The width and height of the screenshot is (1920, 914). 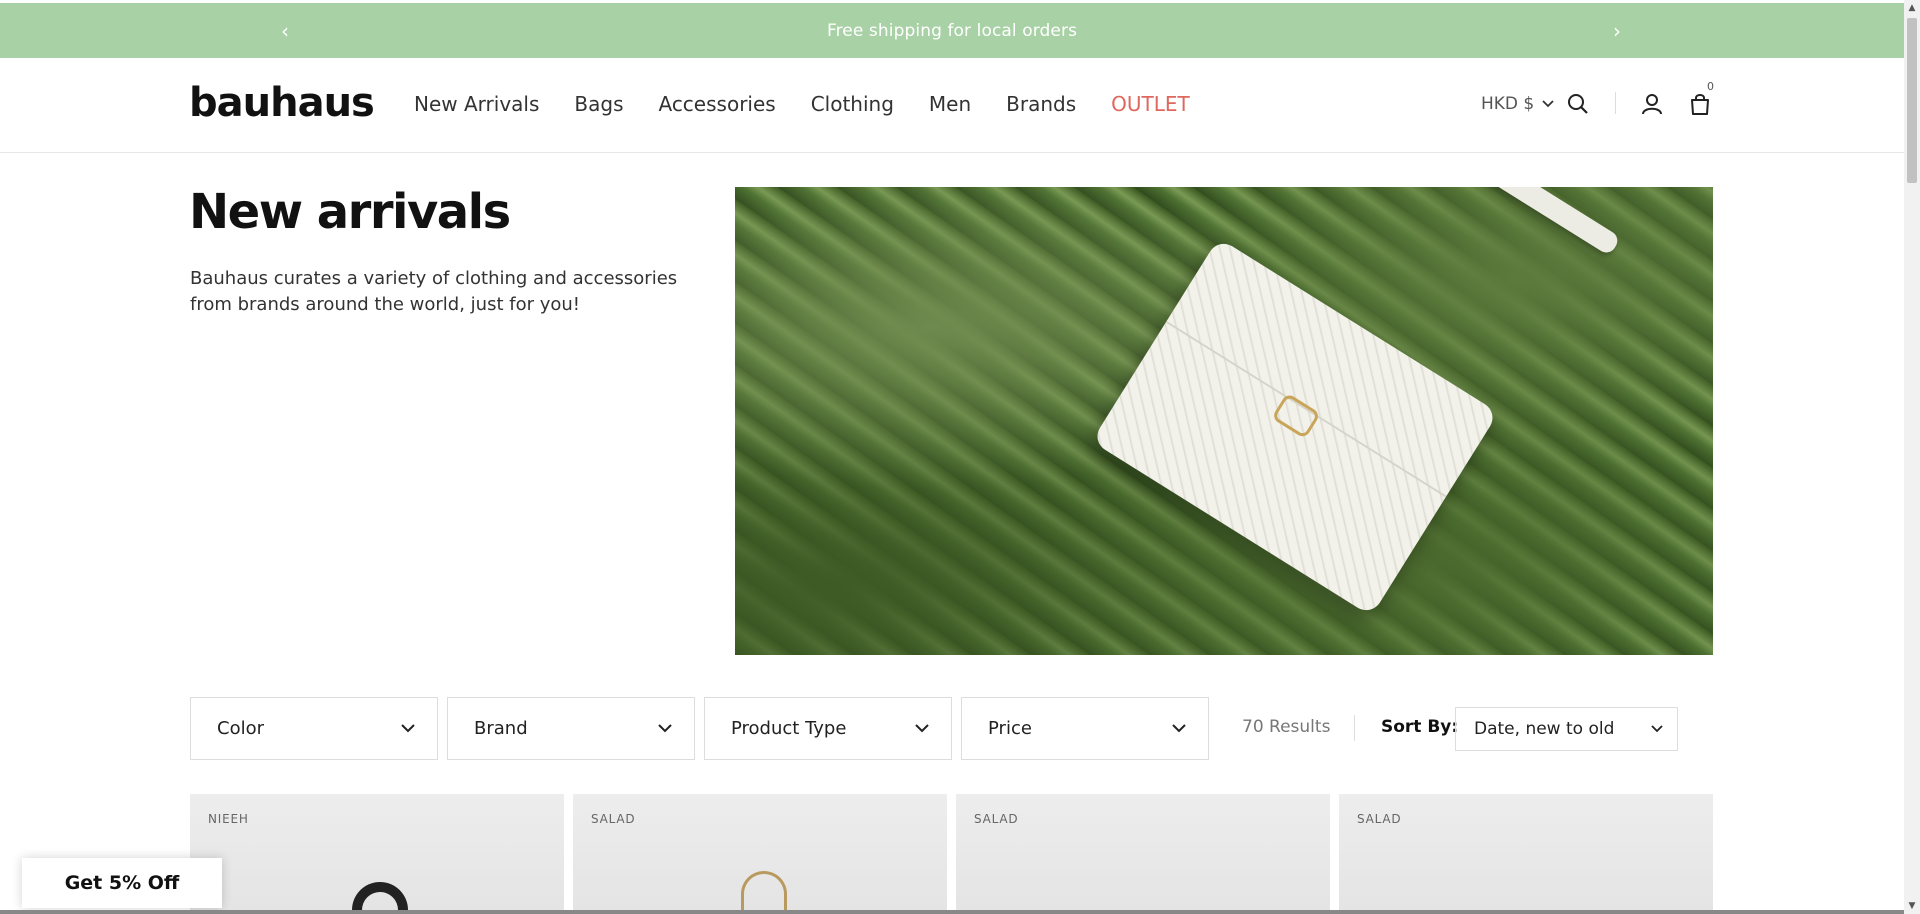 I want to click on page-title: New arrivals, so click(x=350, y=212).